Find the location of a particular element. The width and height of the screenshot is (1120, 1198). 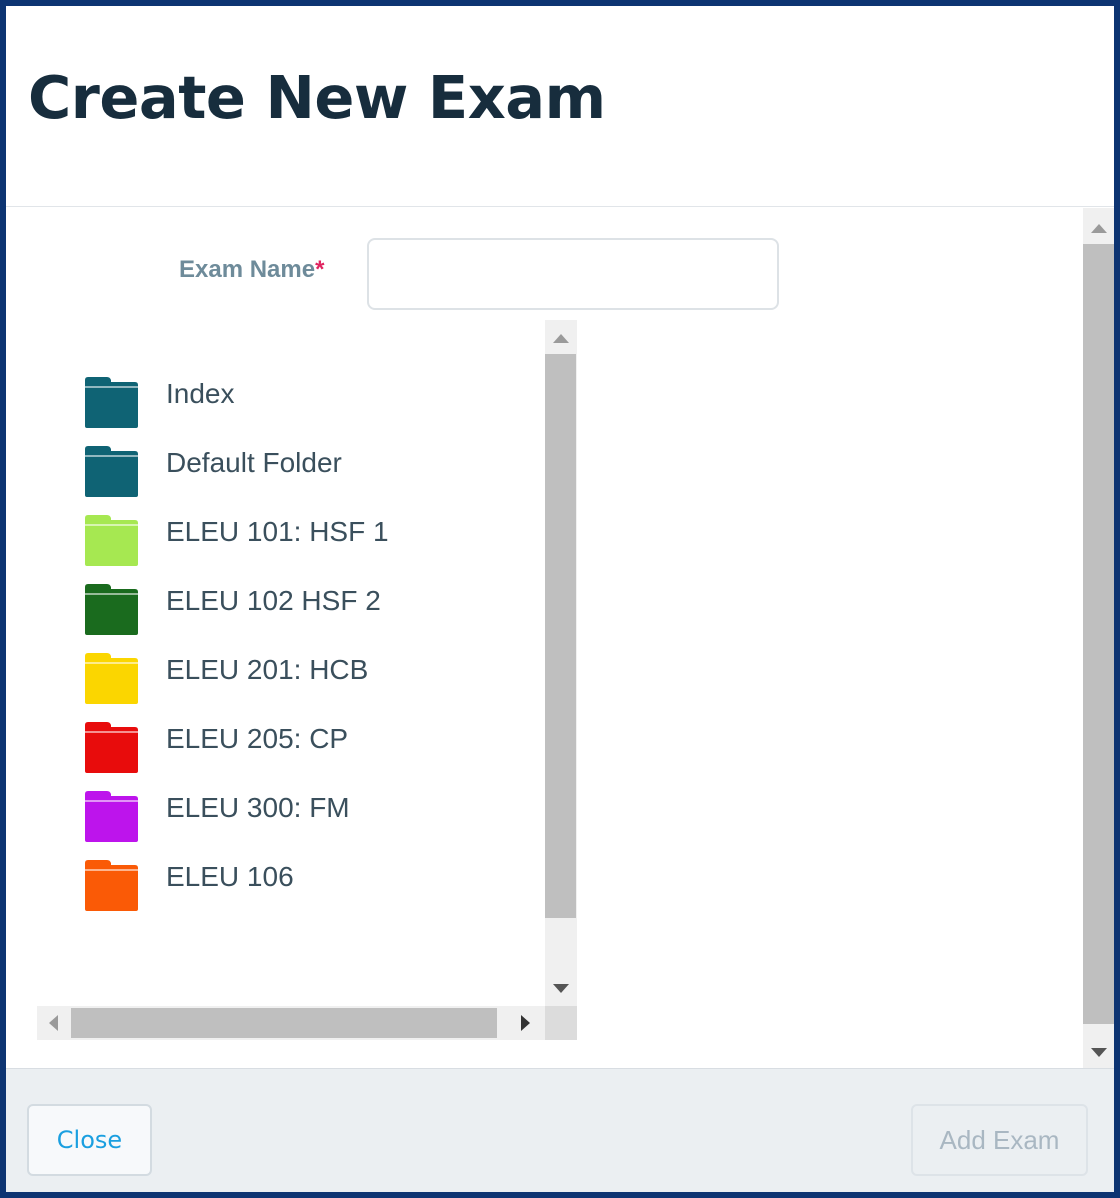

folder-item: ELEU 201: HCB is located at coordinates (293, 682).